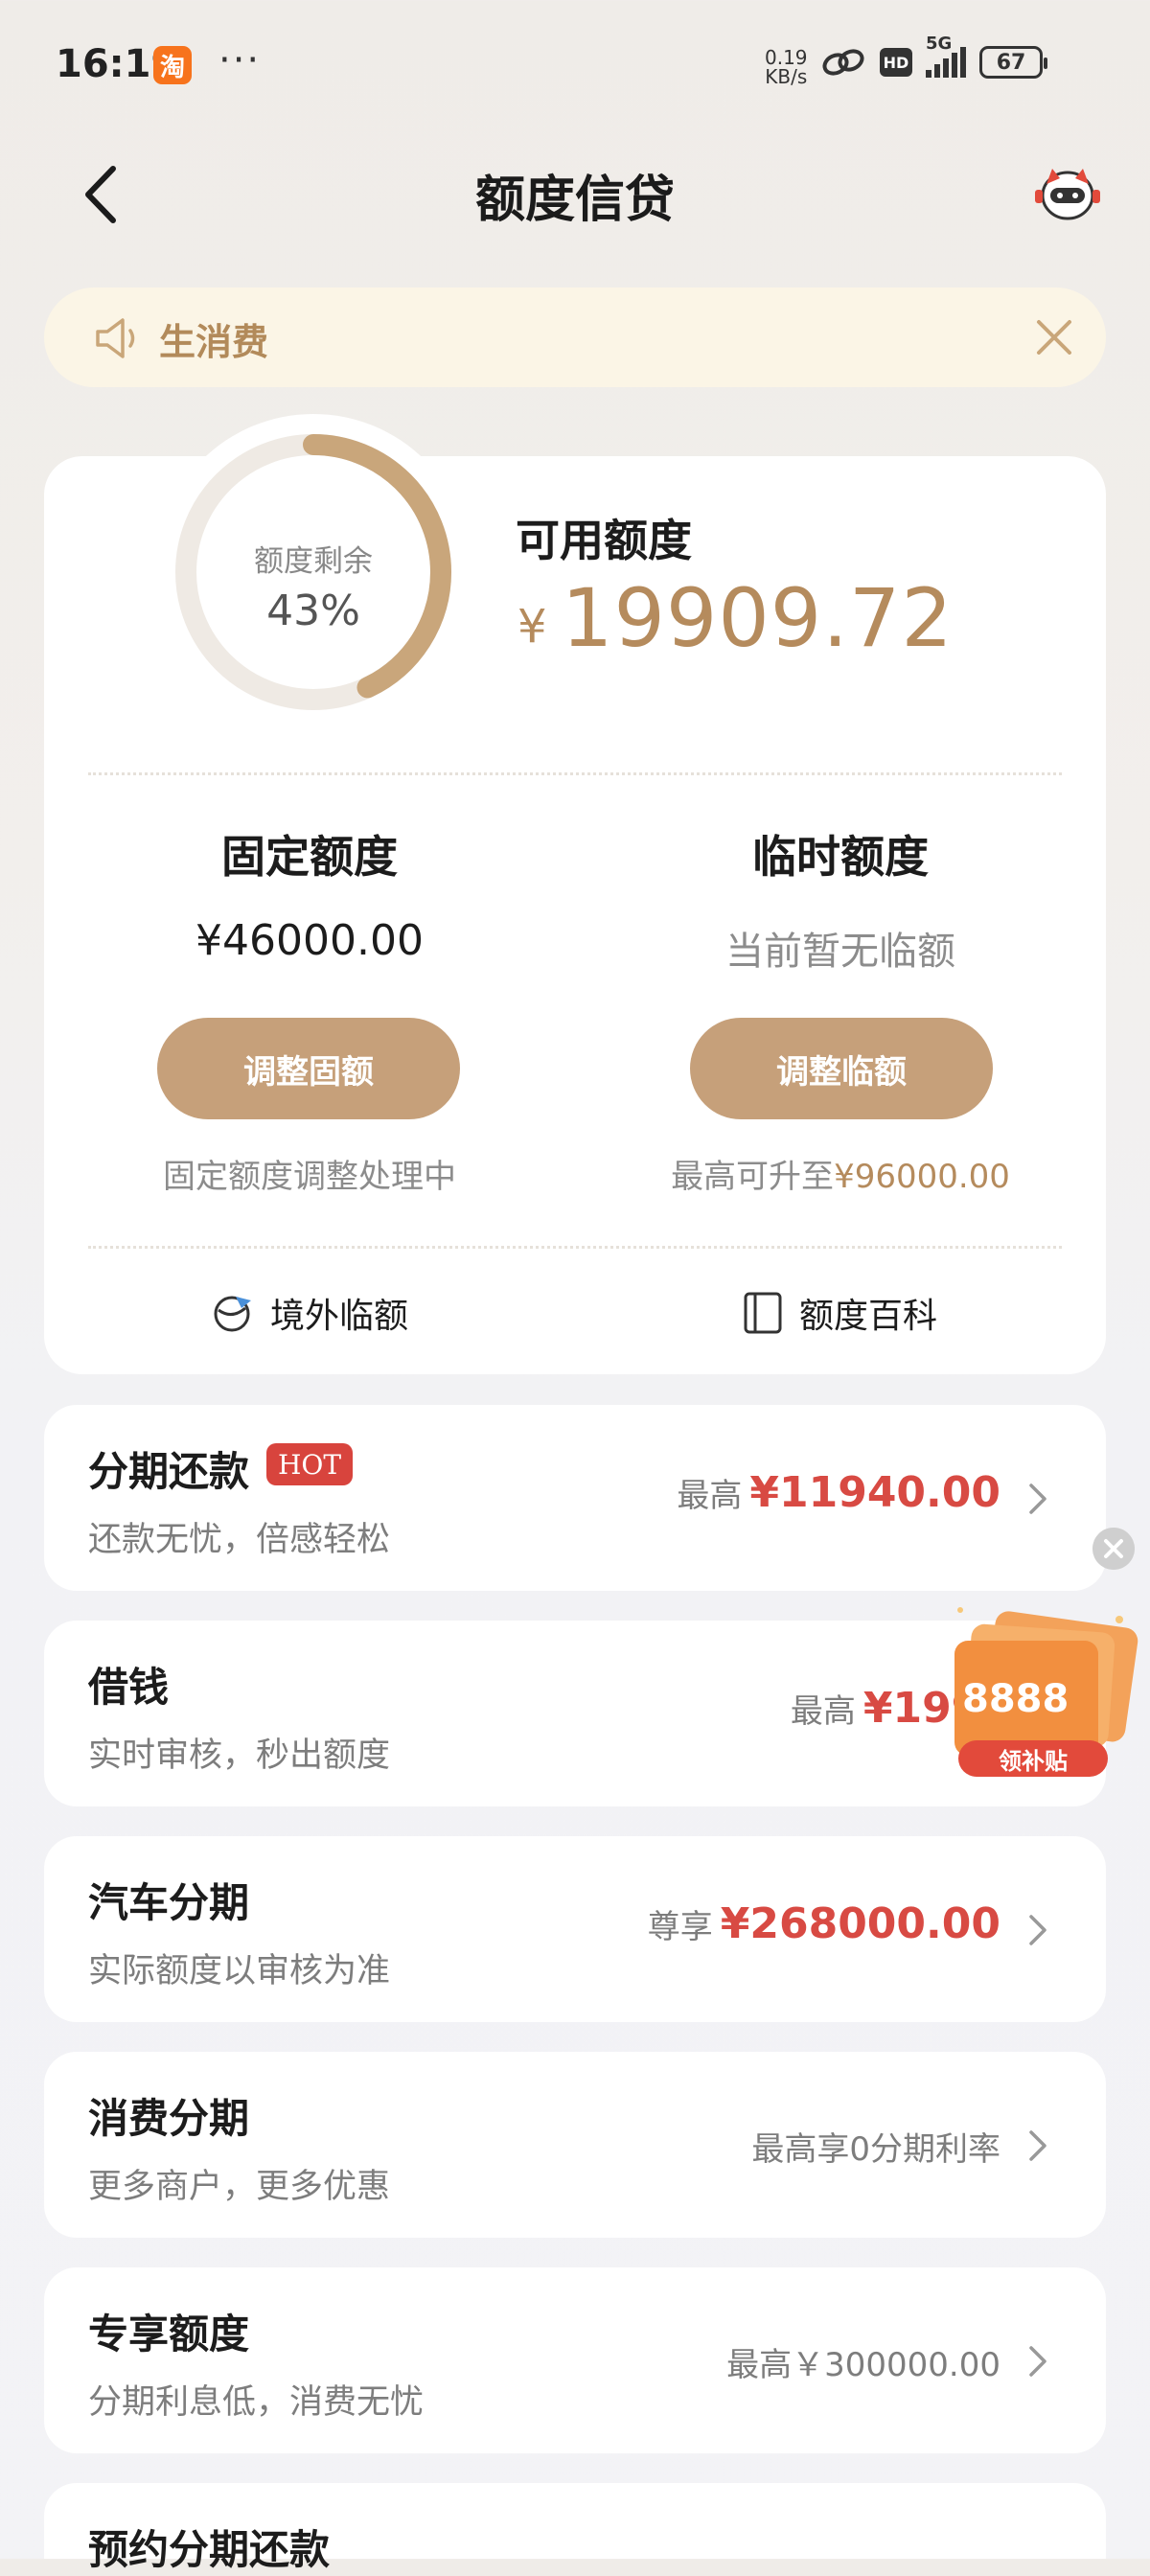  What do you see at coordinates (876, 2149) in the screenshot?
I see `product-amount: 最高享0分期利率` at bounding box center [876, 2149].